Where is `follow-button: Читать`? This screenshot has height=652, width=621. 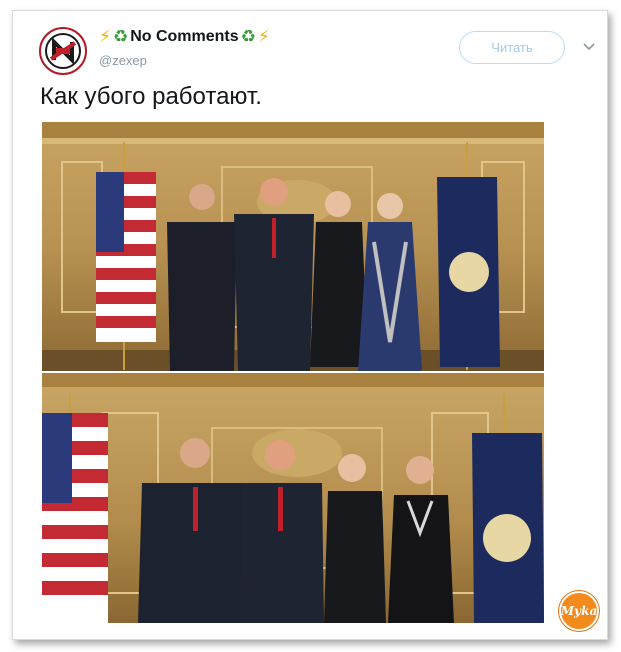
follow-button: Читать is located at coordinates (512, 47).